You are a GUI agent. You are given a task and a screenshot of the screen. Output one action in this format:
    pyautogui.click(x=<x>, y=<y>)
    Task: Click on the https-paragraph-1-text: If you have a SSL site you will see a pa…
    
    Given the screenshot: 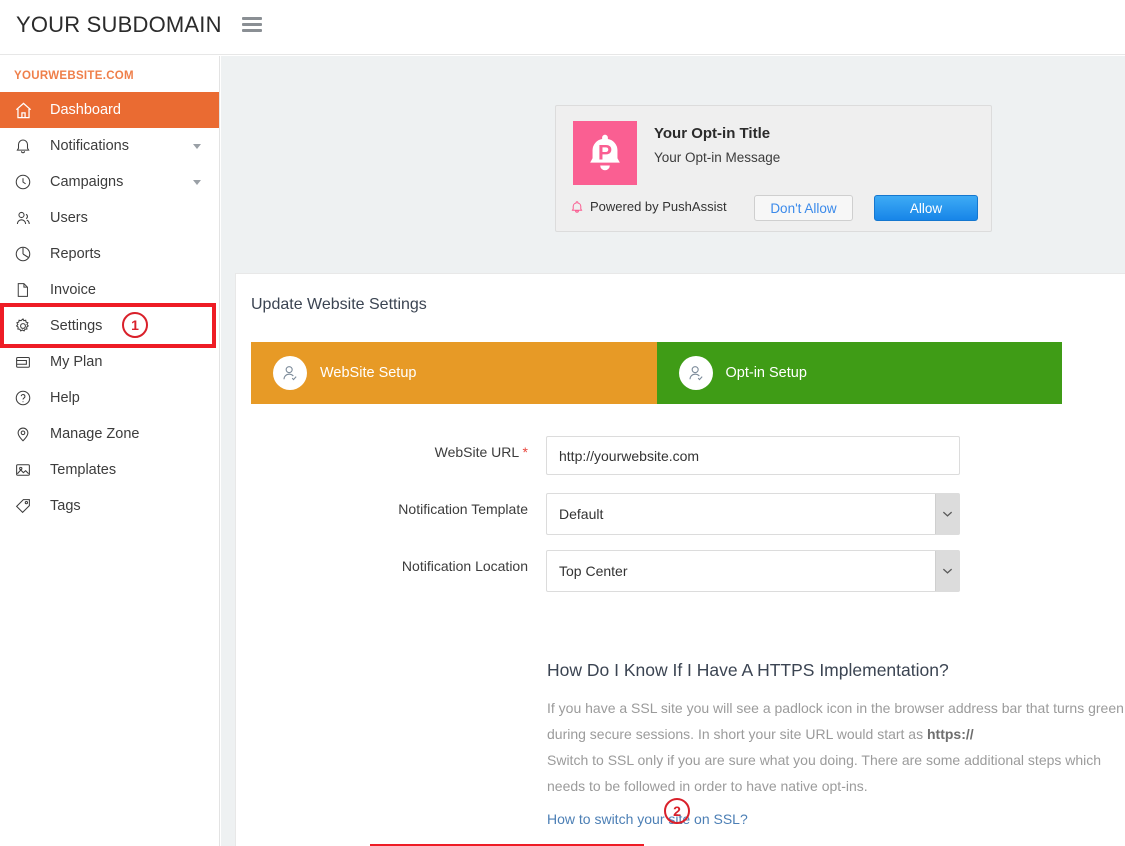 What is the action you would take?
    pyautogui.click(x=835, y=721)
    